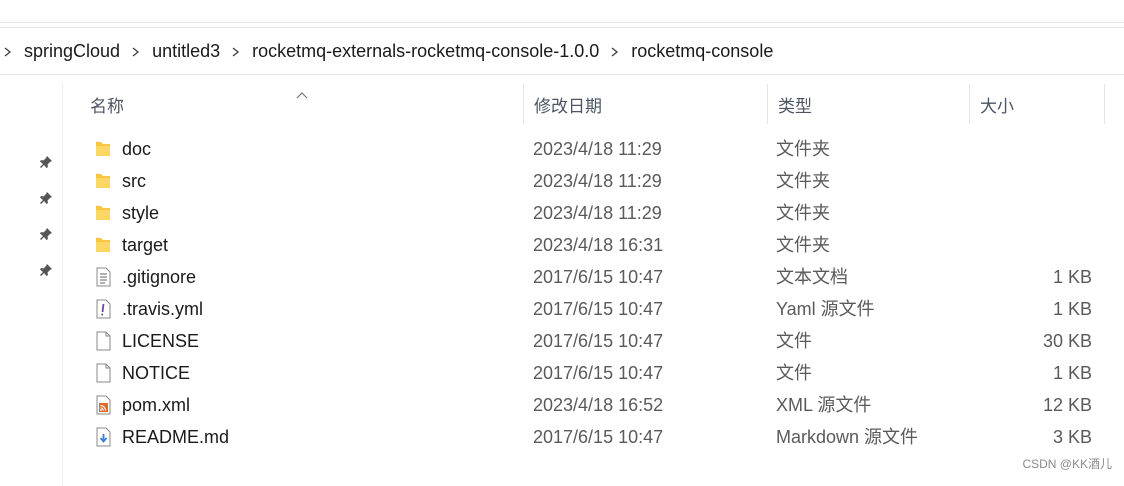 The width and height of the screenshot is (1124, 486). What do you see at coordinates (161, 341) in the screenshot?
I see `file-name: LICENSE` at bounding box center [161, 341].